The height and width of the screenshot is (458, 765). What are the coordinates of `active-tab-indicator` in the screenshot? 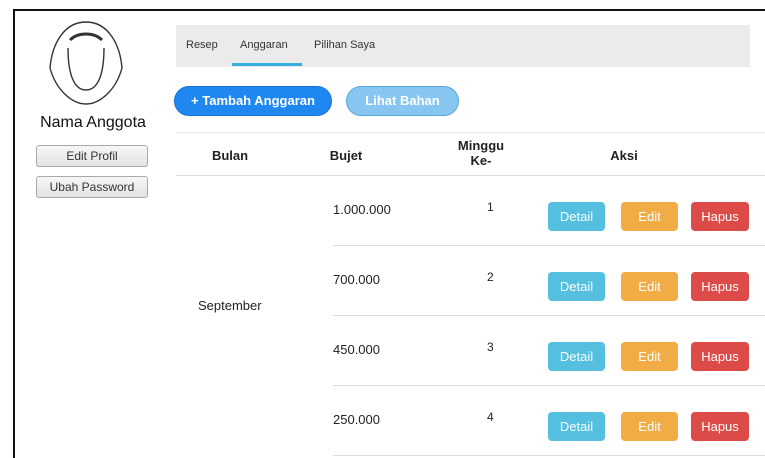 It's located at (267, 64).